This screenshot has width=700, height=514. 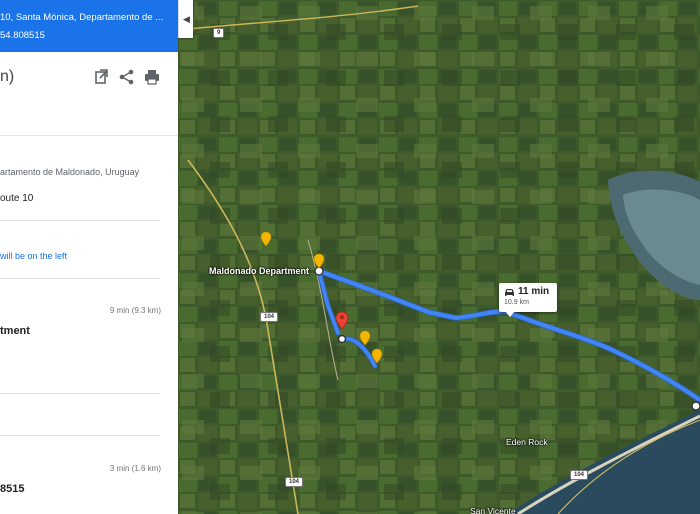 What do you see at coordinates (12, 489) in the screenshot?
I see `step-heading-2: 8515` at bounding box center [12, 489].